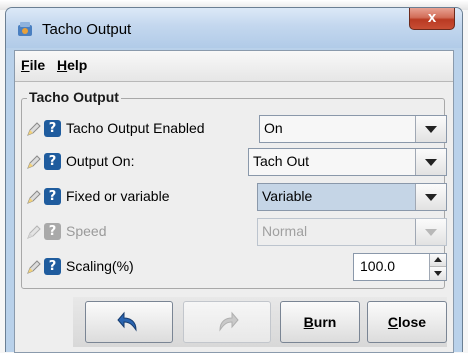 This screenshot has width=468, height=353. I want to click on title-bar: Tacho Output x, so click(234, 28).